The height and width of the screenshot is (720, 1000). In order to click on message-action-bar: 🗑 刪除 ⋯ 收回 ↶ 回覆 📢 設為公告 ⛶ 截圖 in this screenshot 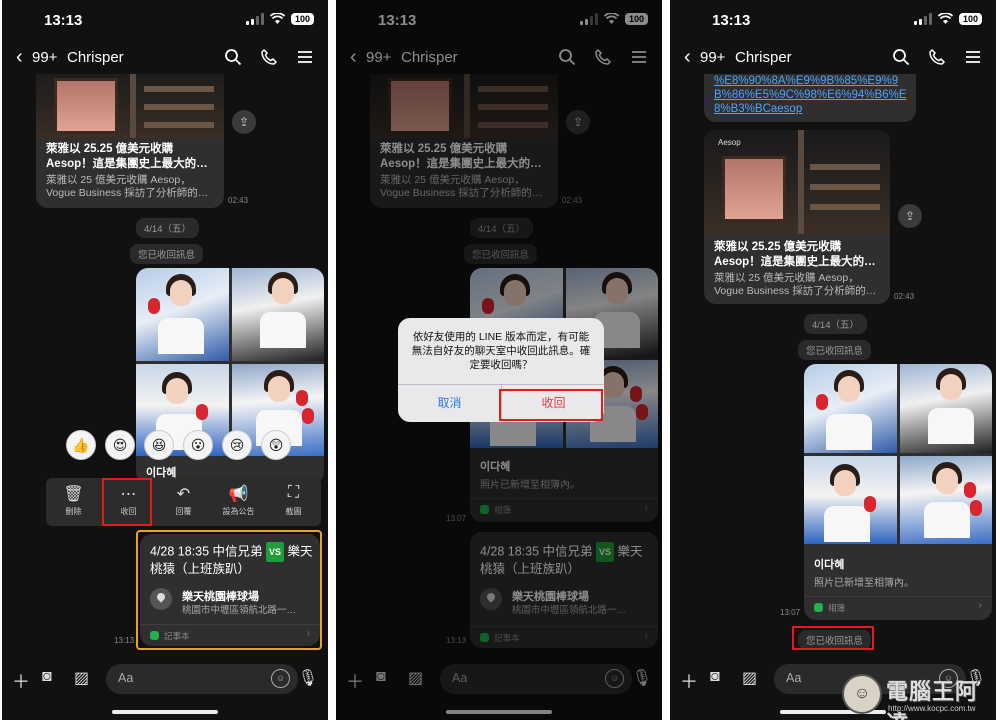, I will do `click(183, 502)`.